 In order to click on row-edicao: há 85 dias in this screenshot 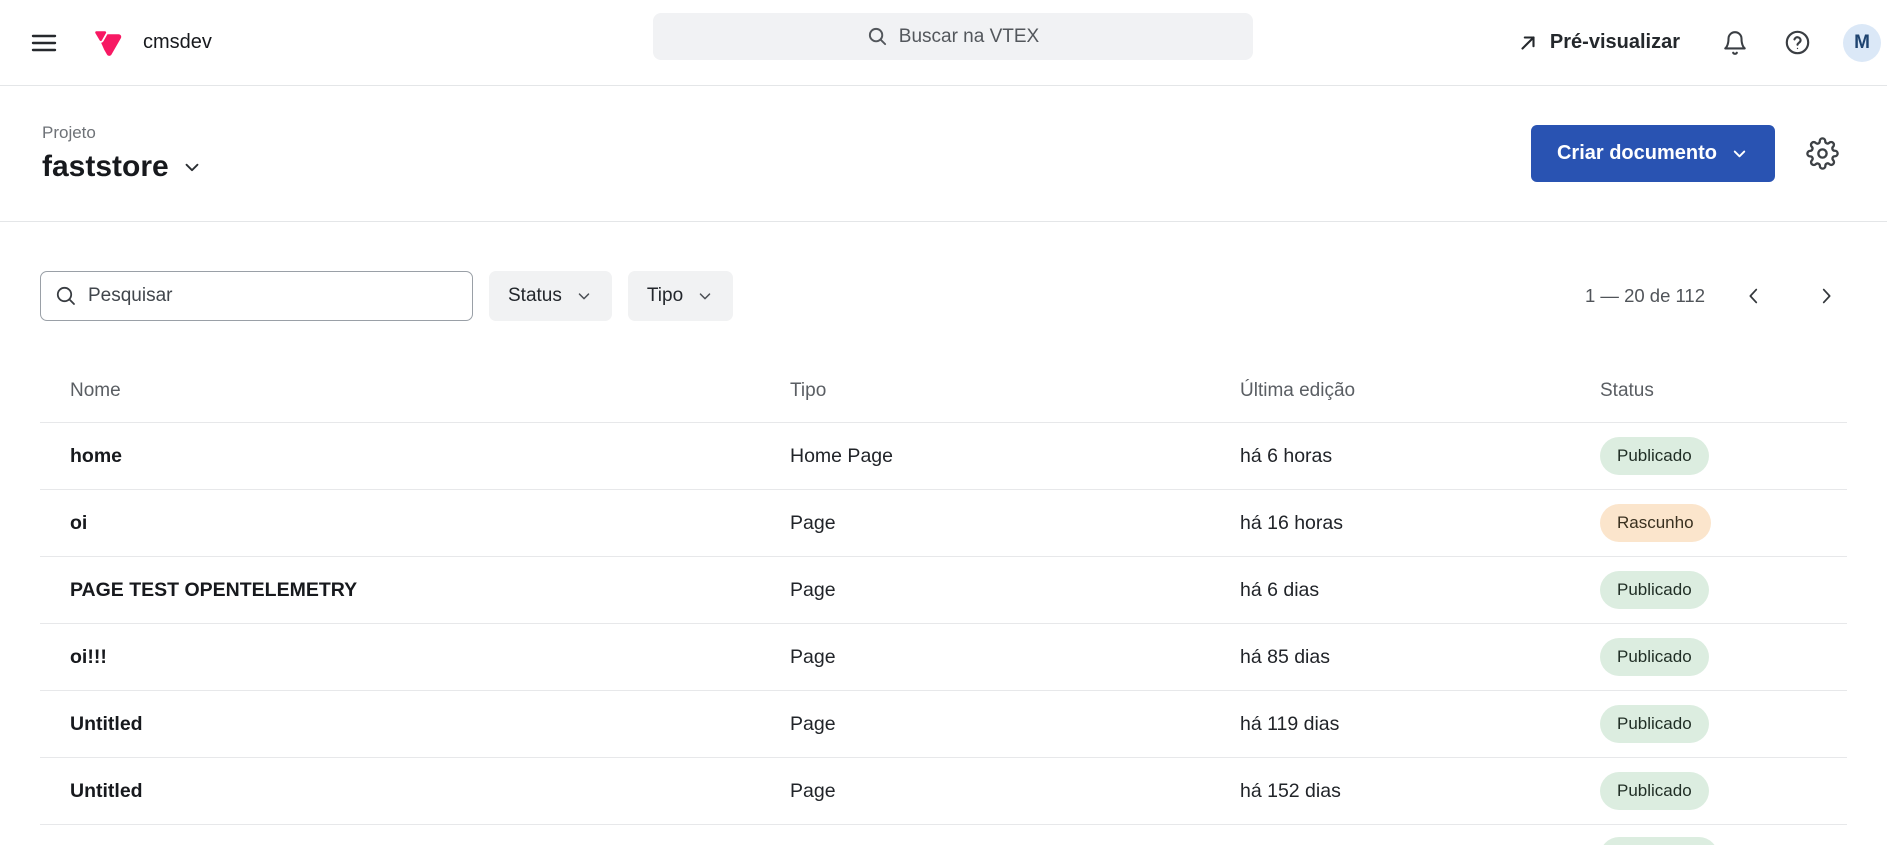, I will do `click(1285, 656)`.